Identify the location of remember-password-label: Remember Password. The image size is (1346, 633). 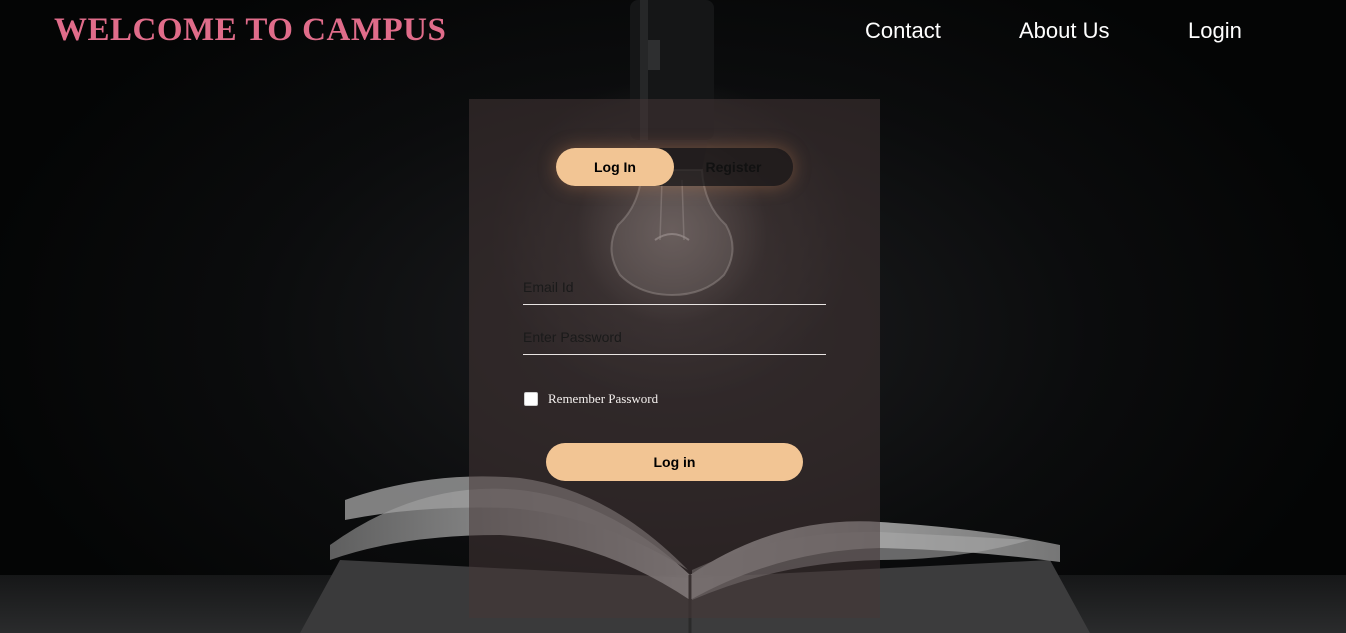
(603, 398).